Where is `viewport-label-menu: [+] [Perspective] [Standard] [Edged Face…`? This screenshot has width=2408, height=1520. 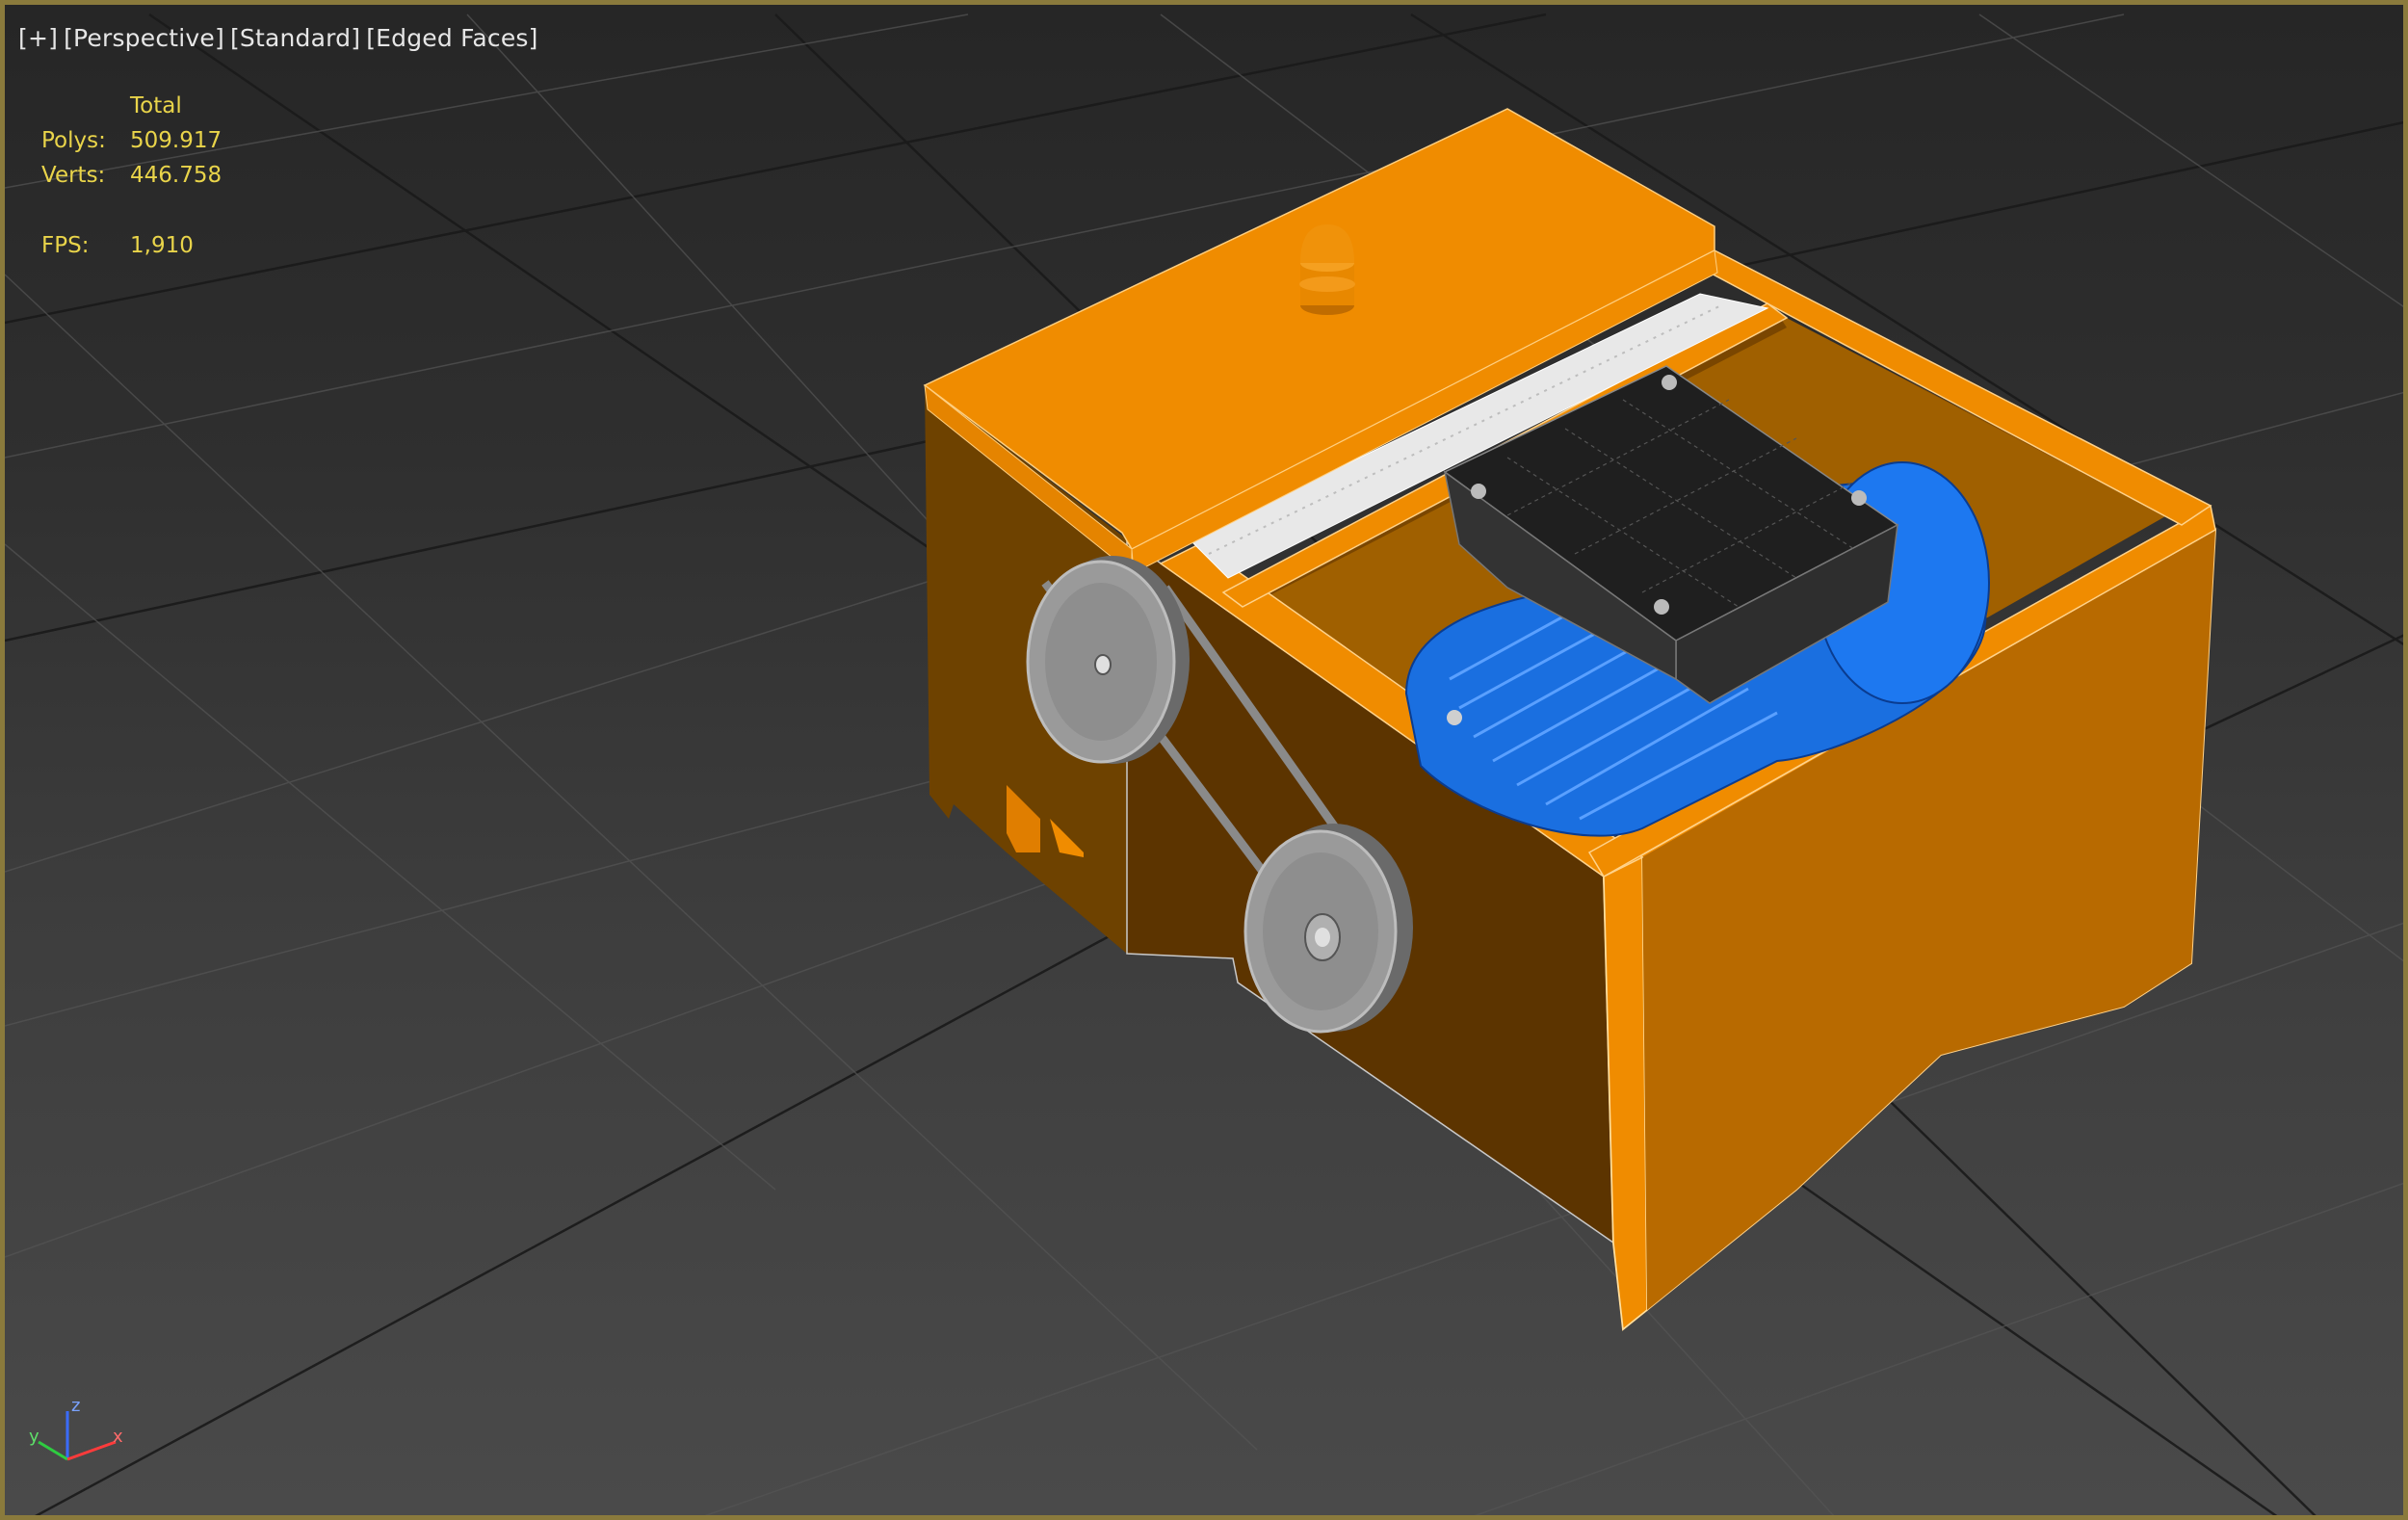
viewport-label-menu: [+] [Perspective] [Standard] [Edged Face… is located at coordinates (278, 38).